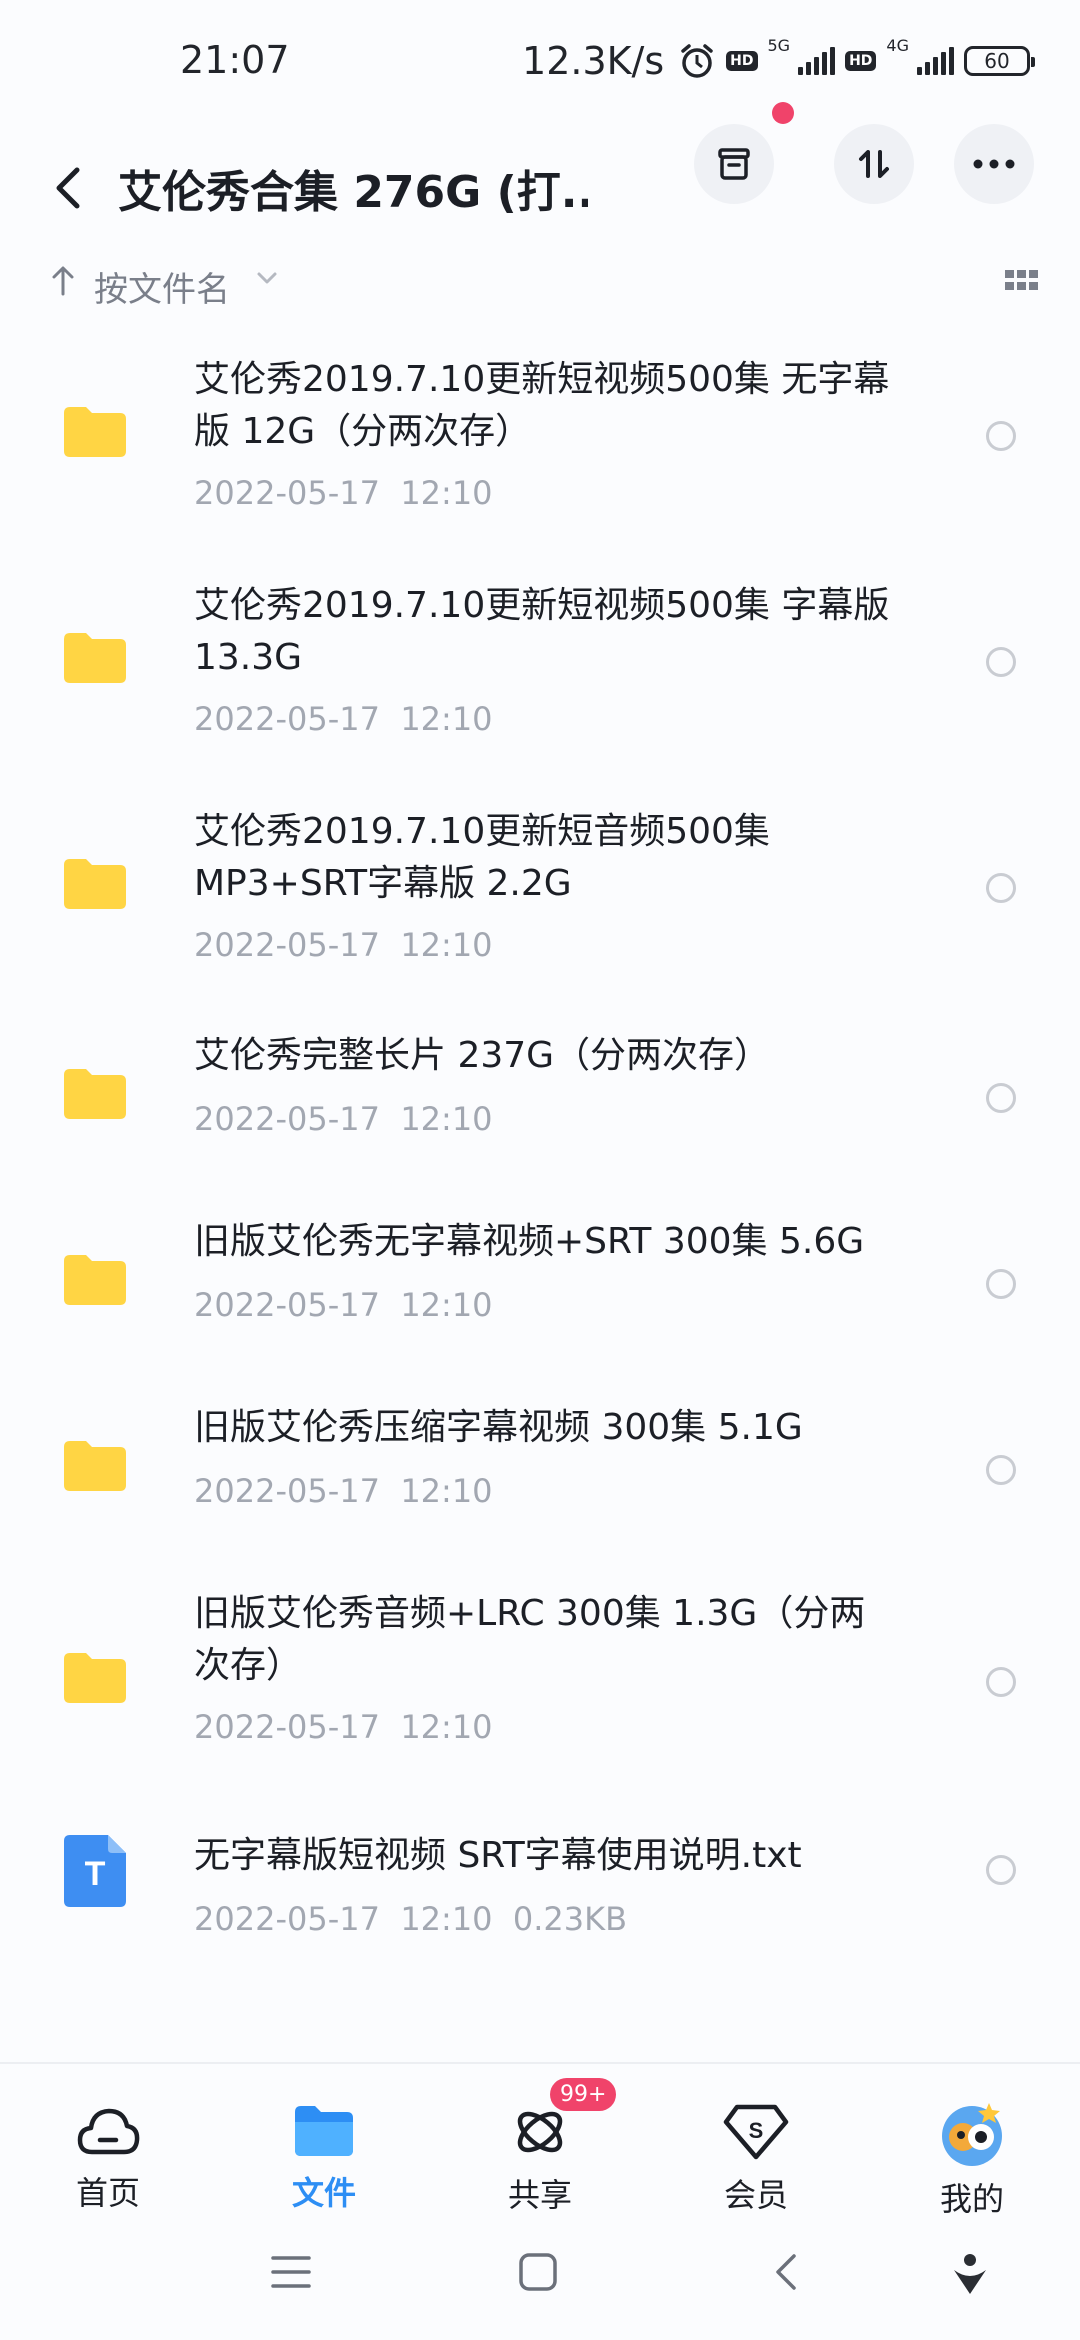  Describe the element at coordinates (542, 631) in the screenshot. I see `file-name: 艾伦秀2019.7.10更新短视频500集 字幕版 13.3G` at that location.